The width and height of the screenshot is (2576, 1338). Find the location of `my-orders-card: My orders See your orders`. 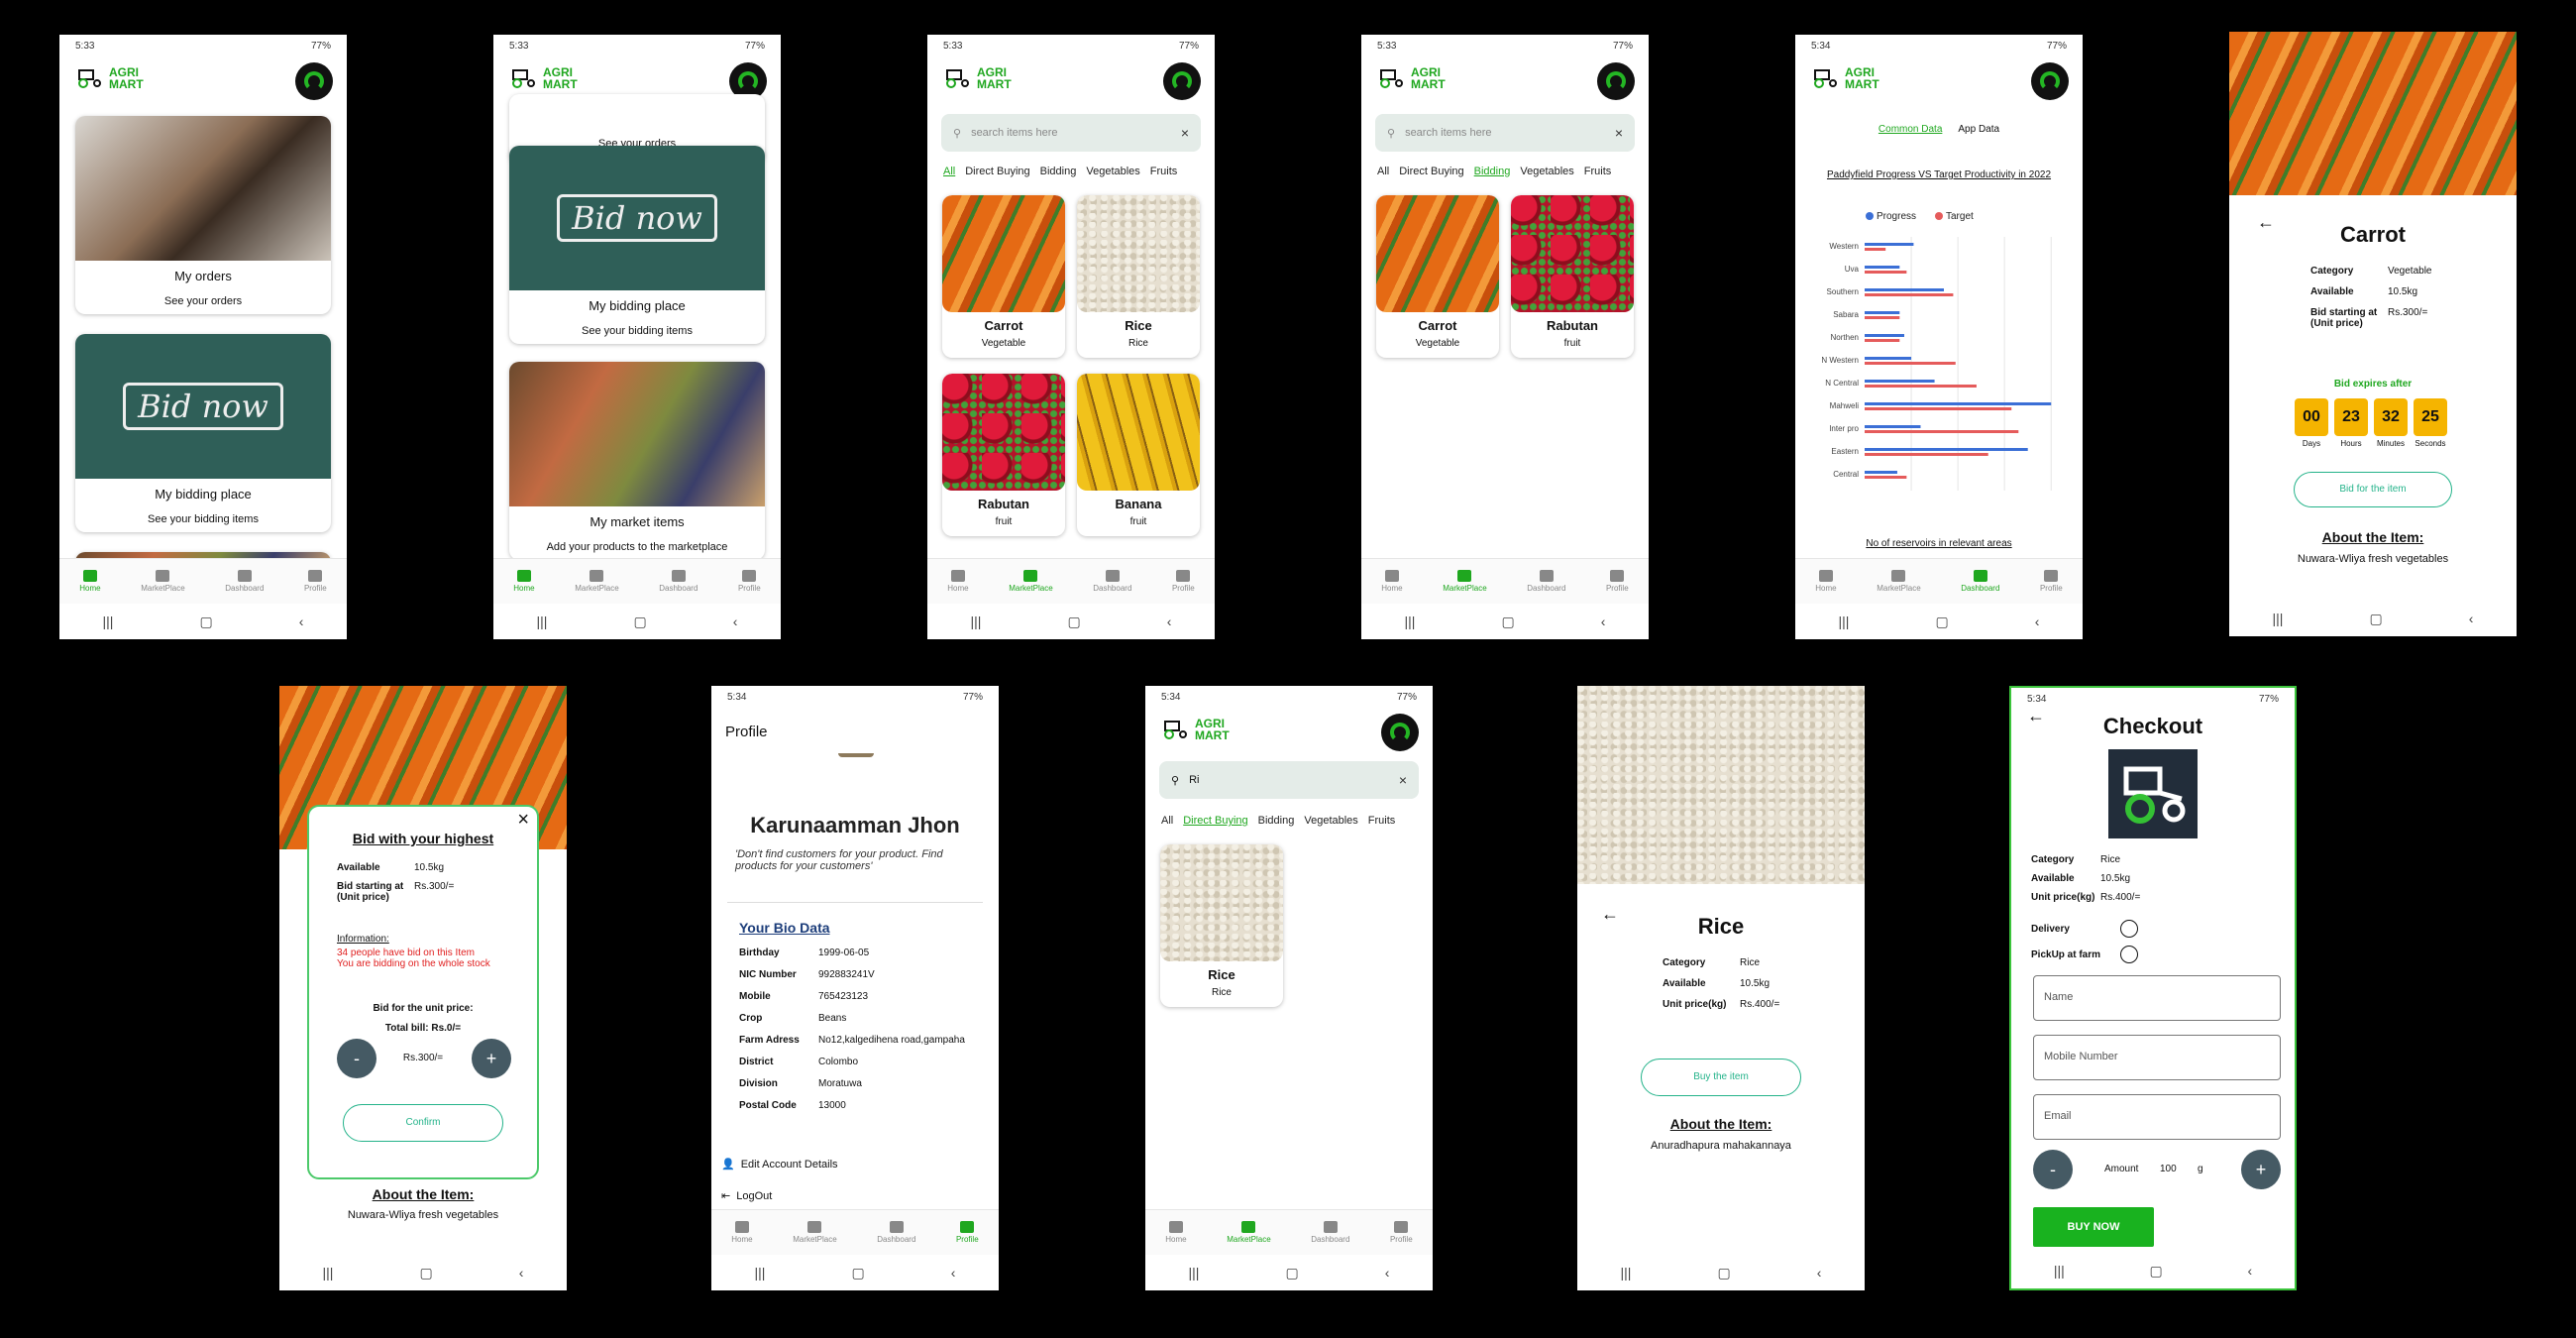

my-orders-card: My orders See your orders is located at coordinates (203, 215).